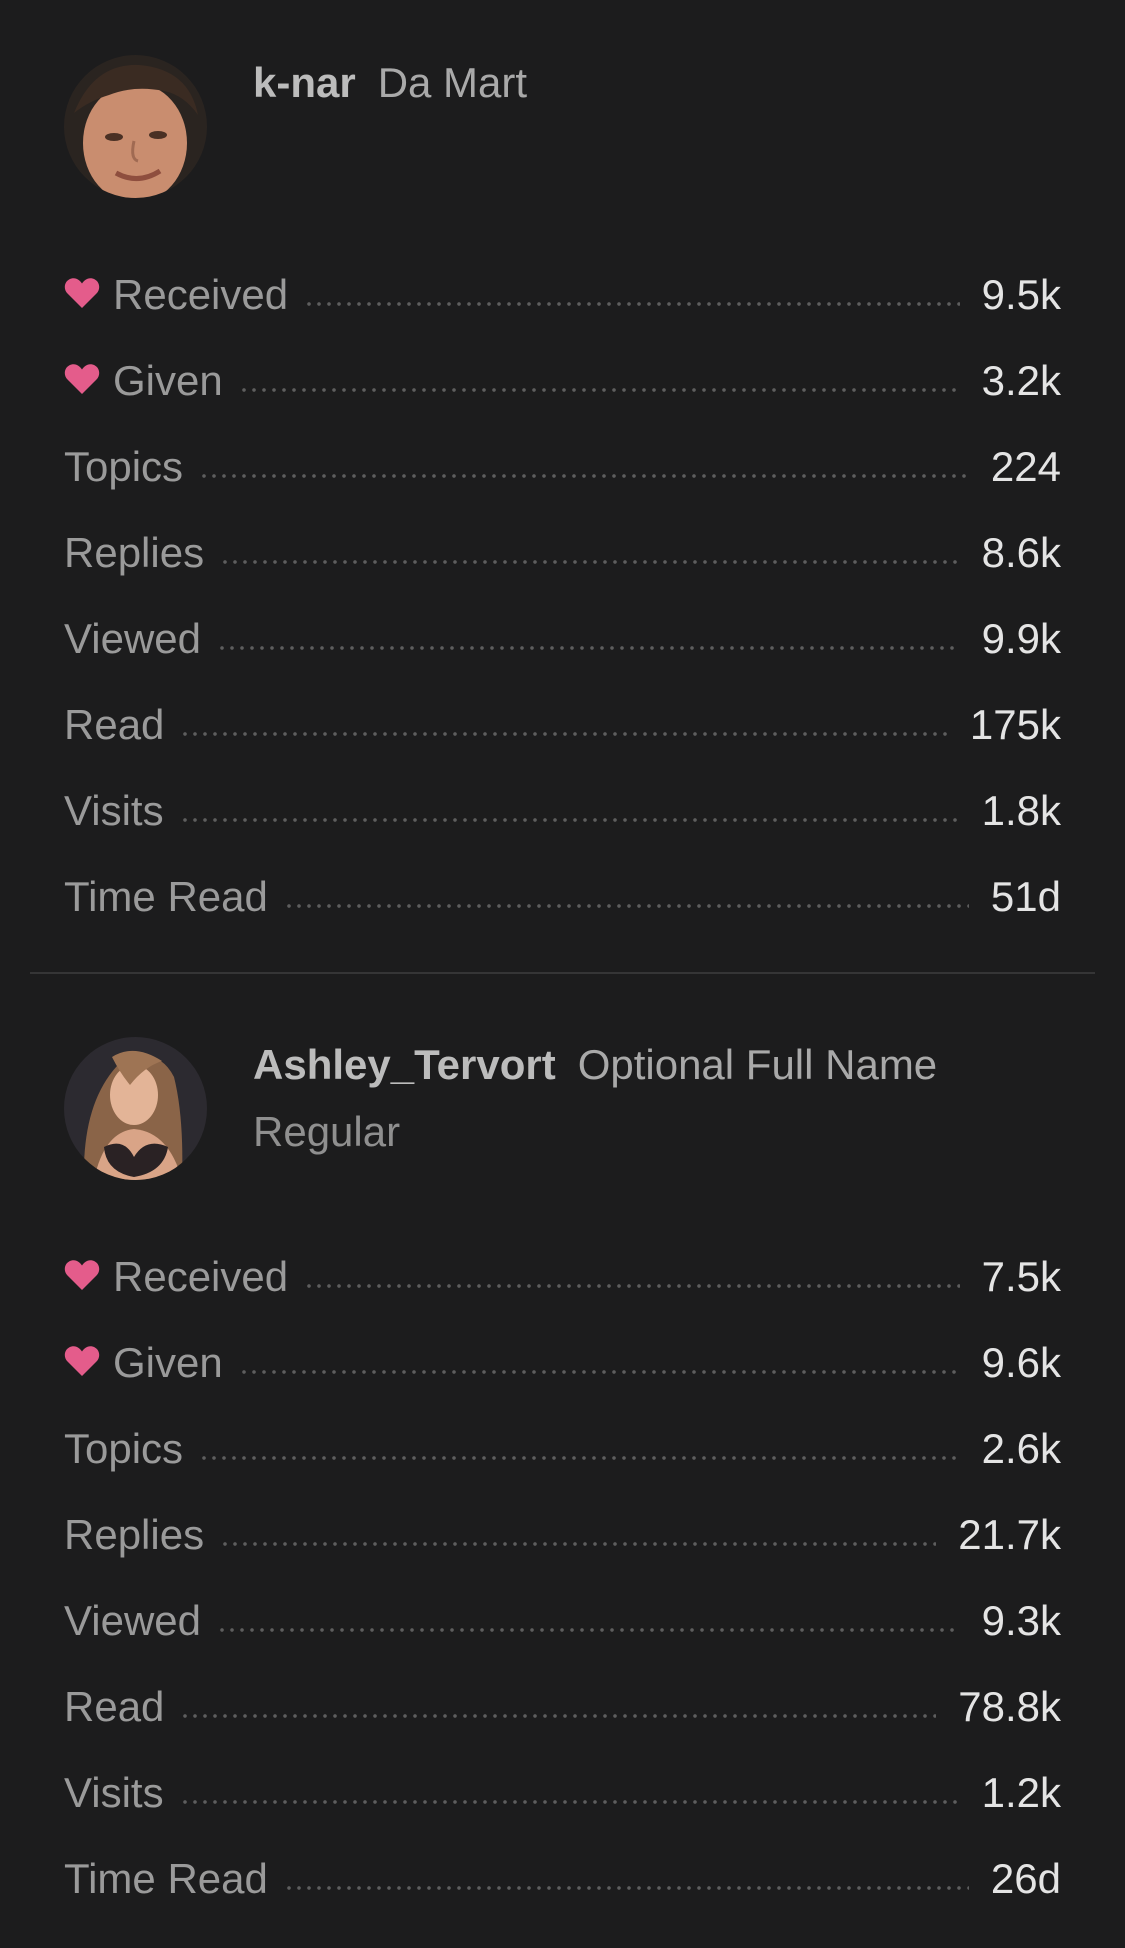  I want to click on stat-row-viewed: Viewed 9.9k, so click(562, 639).